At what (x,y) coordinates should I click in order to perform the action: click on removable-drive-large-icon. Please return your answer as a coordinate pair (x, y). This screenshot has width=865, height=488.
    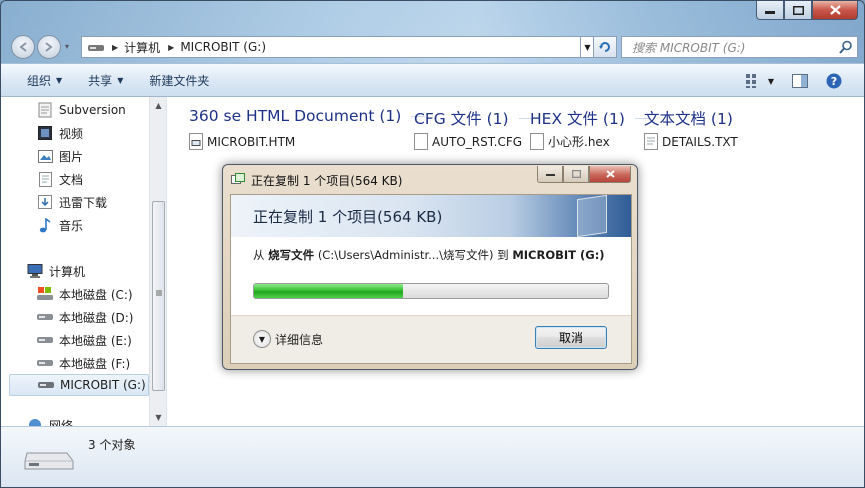
    Looking at the image, I should click on (49, 461).